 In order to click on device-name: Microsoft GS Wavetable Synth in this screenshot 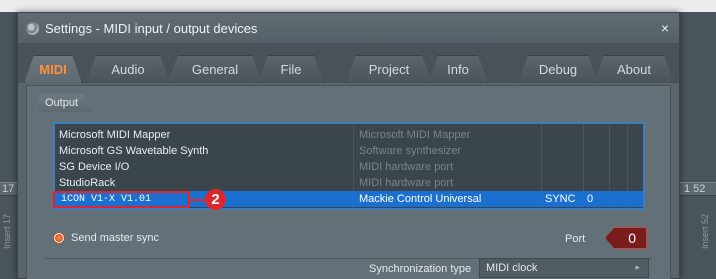, I will do `click(134, 151)`.